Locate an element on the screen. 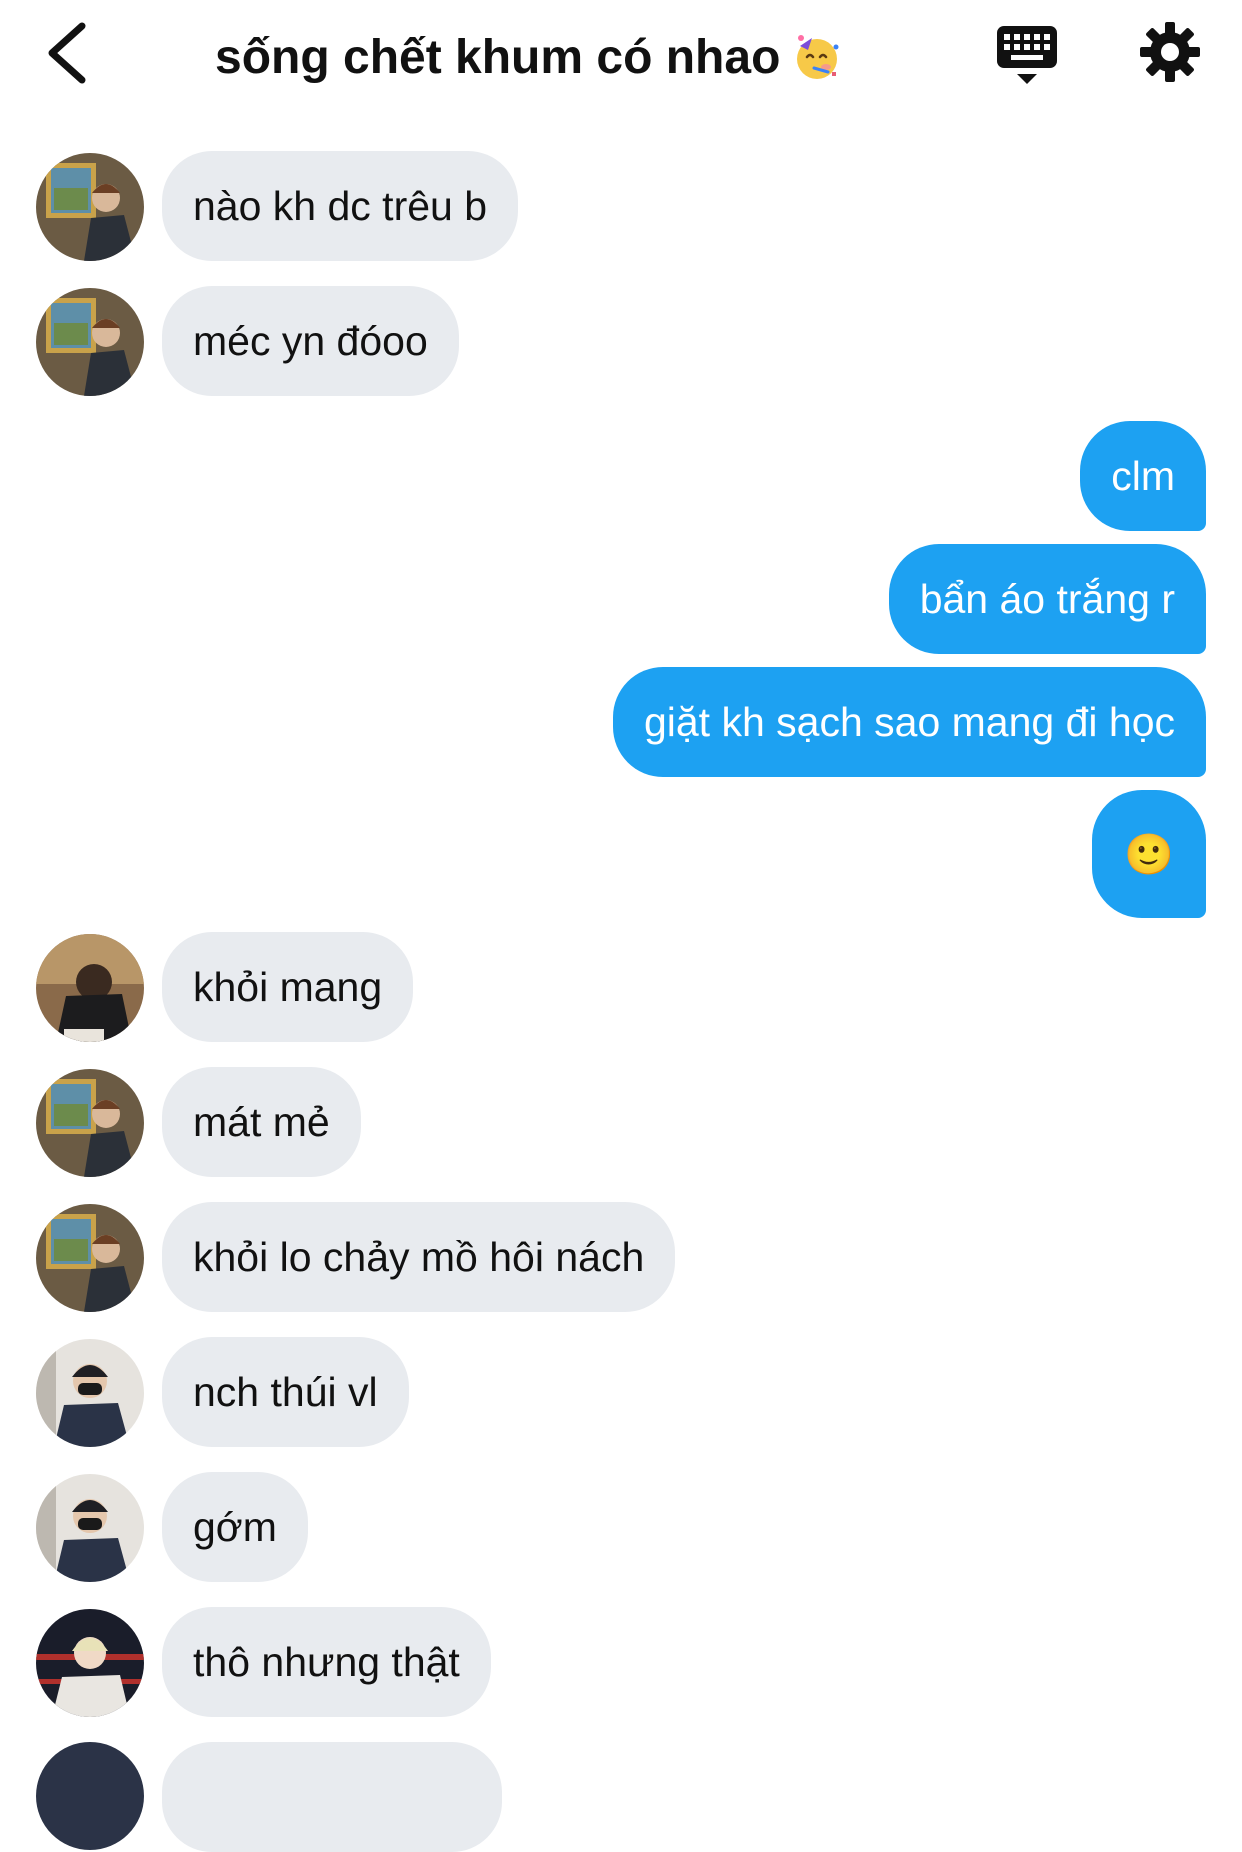  gear-icon is located at coordinates (1170, 52).